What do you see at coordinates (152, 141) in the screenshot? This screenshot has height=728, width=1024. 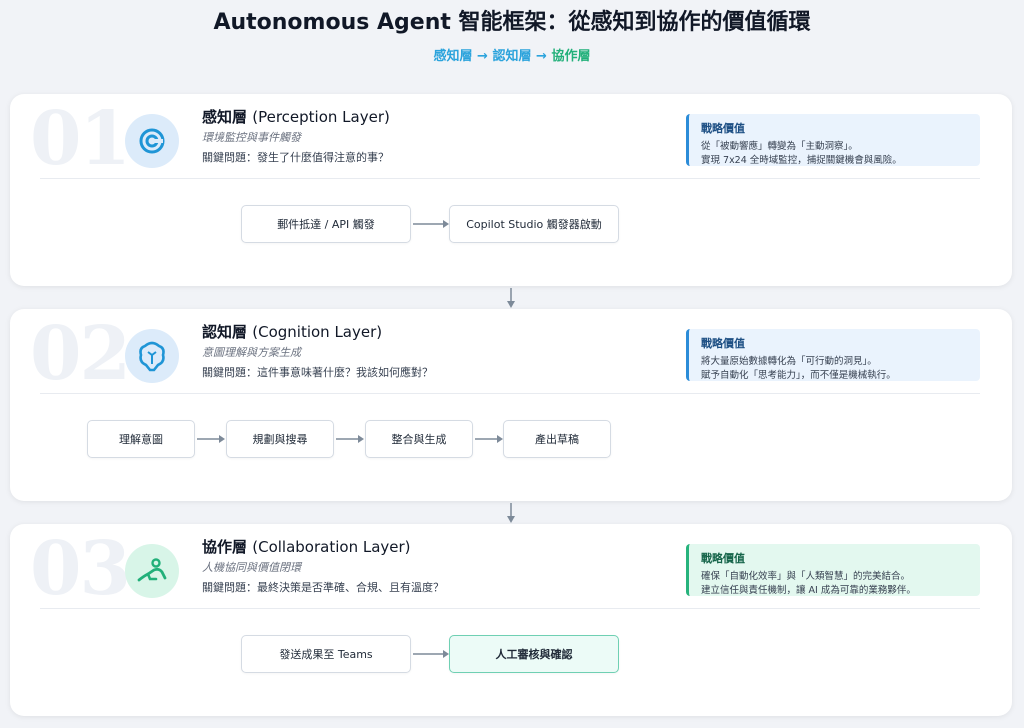 I see `radar-icon` at bounding box center [152, 141].